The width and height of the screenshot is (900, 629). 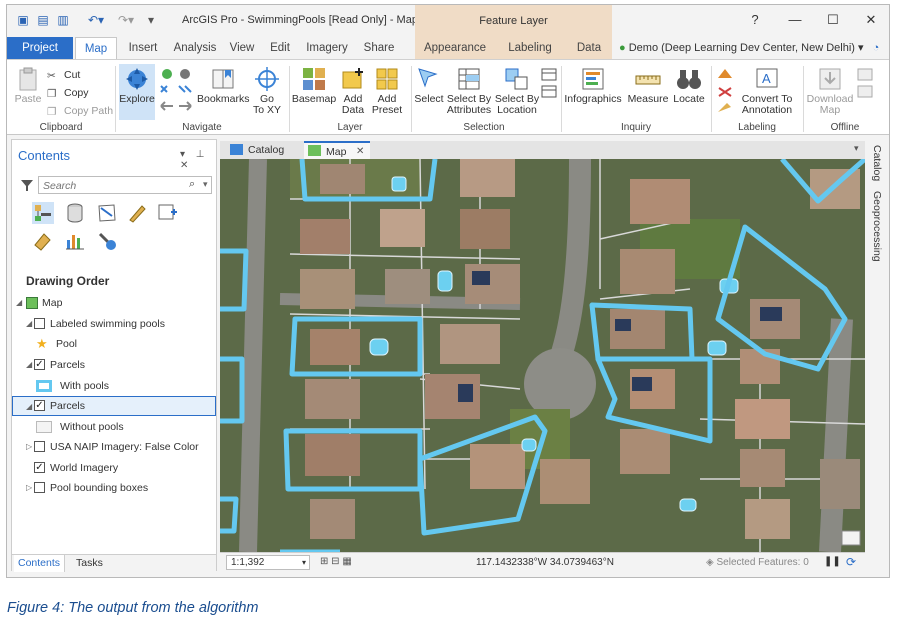 What do you see at coordinates (517, 91) in the screenshot?
I see `select-by-location-button: Select By Location` at bounding box center [517, 91].